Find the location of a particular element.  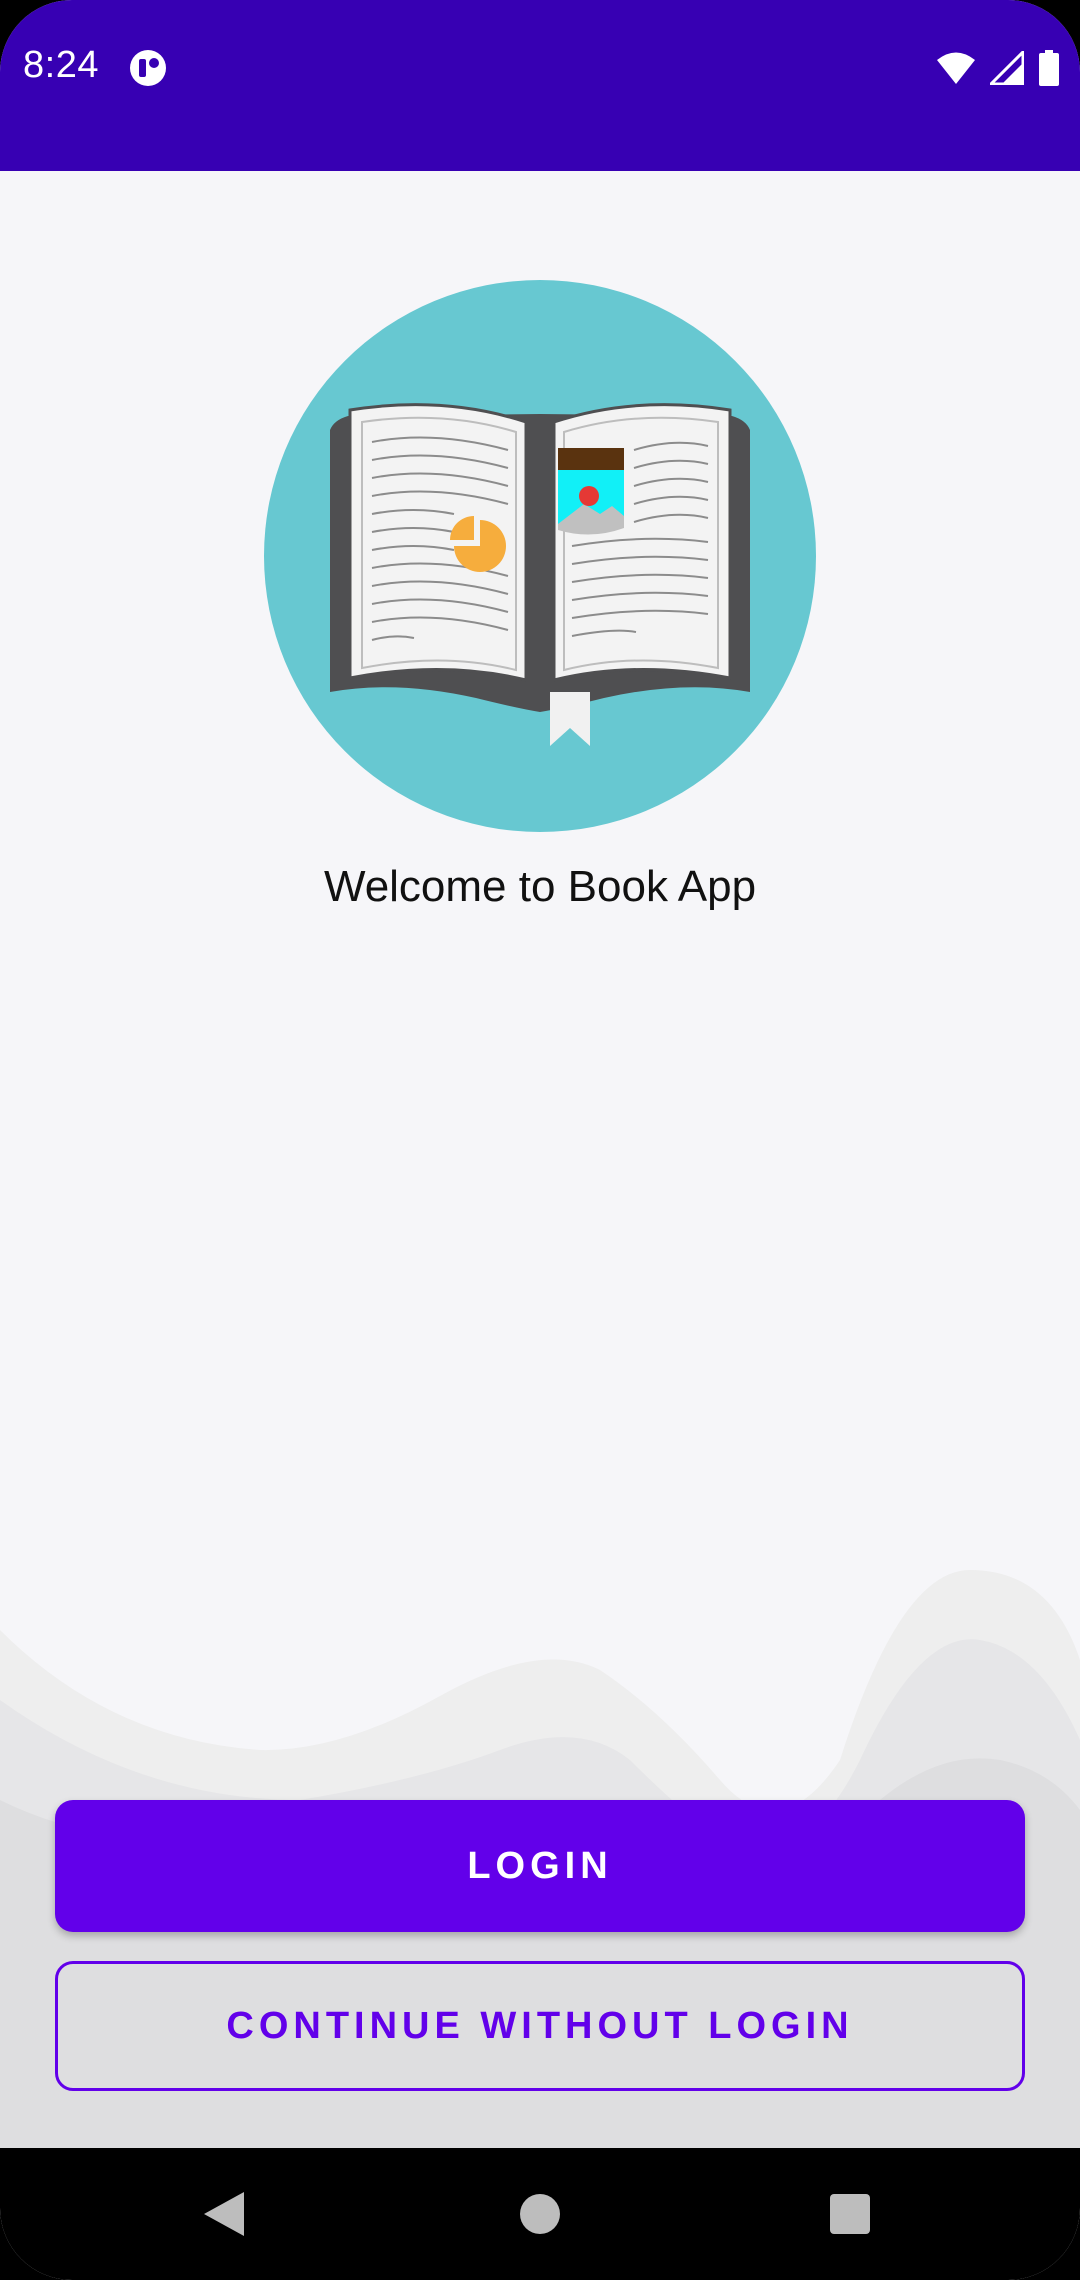

continue-without-login-button: CONTINUE WITHOUT LOGIN is located at coordinates (540, 2026).